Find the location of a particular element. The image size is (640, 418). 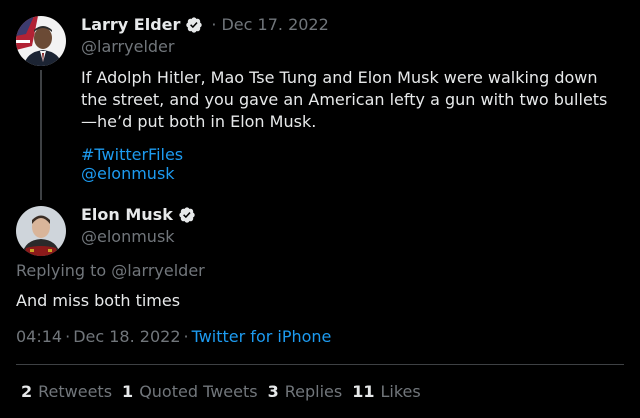

original-tweet-header: Larry Elder · Dec 17. 2022 is located at coordinates (205, 24).